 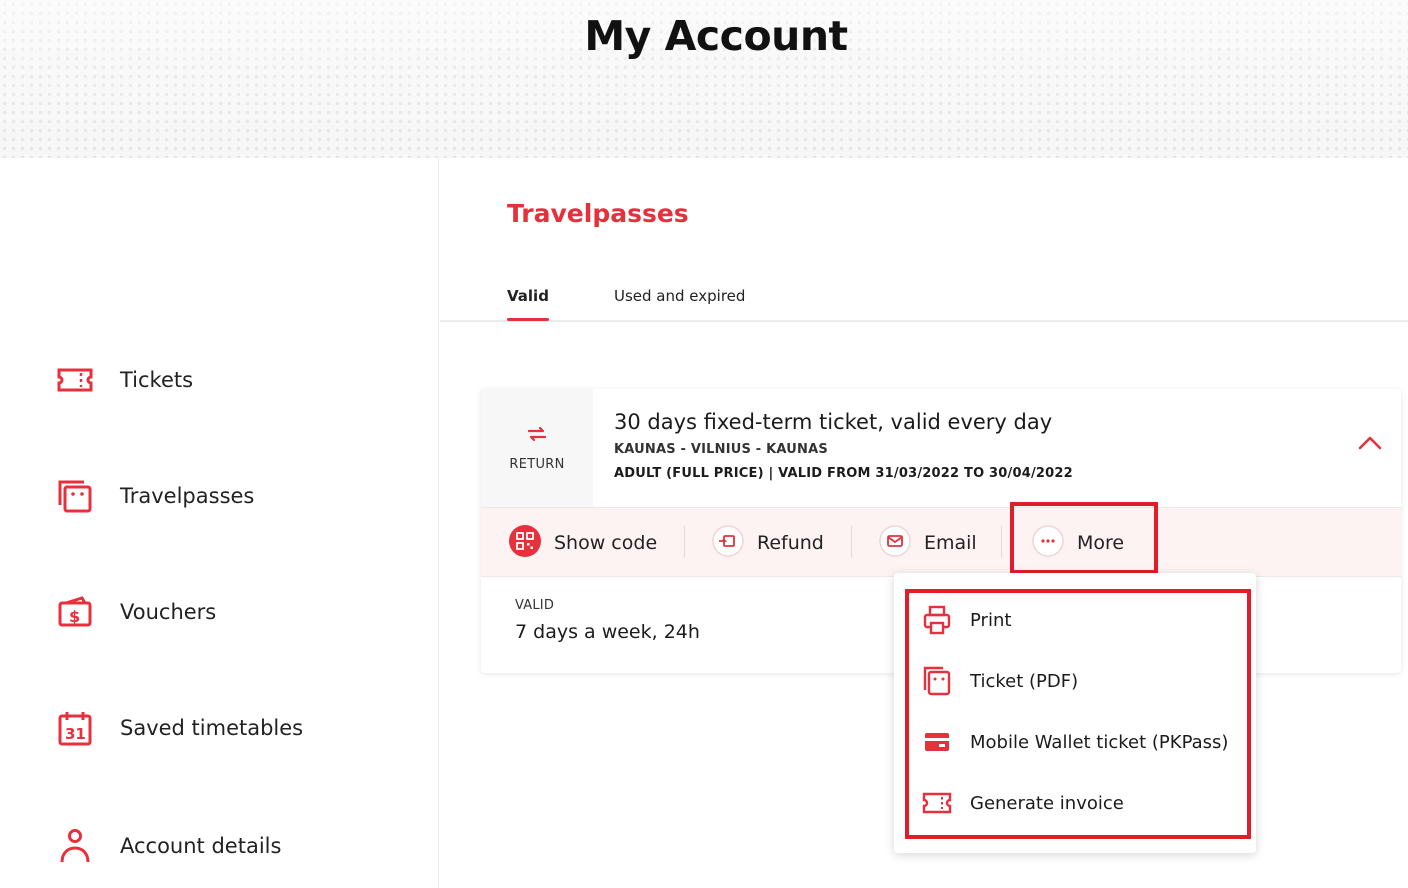 I want to click on tab-used-and-expired: Used and expired, so click(x=679, y=296).